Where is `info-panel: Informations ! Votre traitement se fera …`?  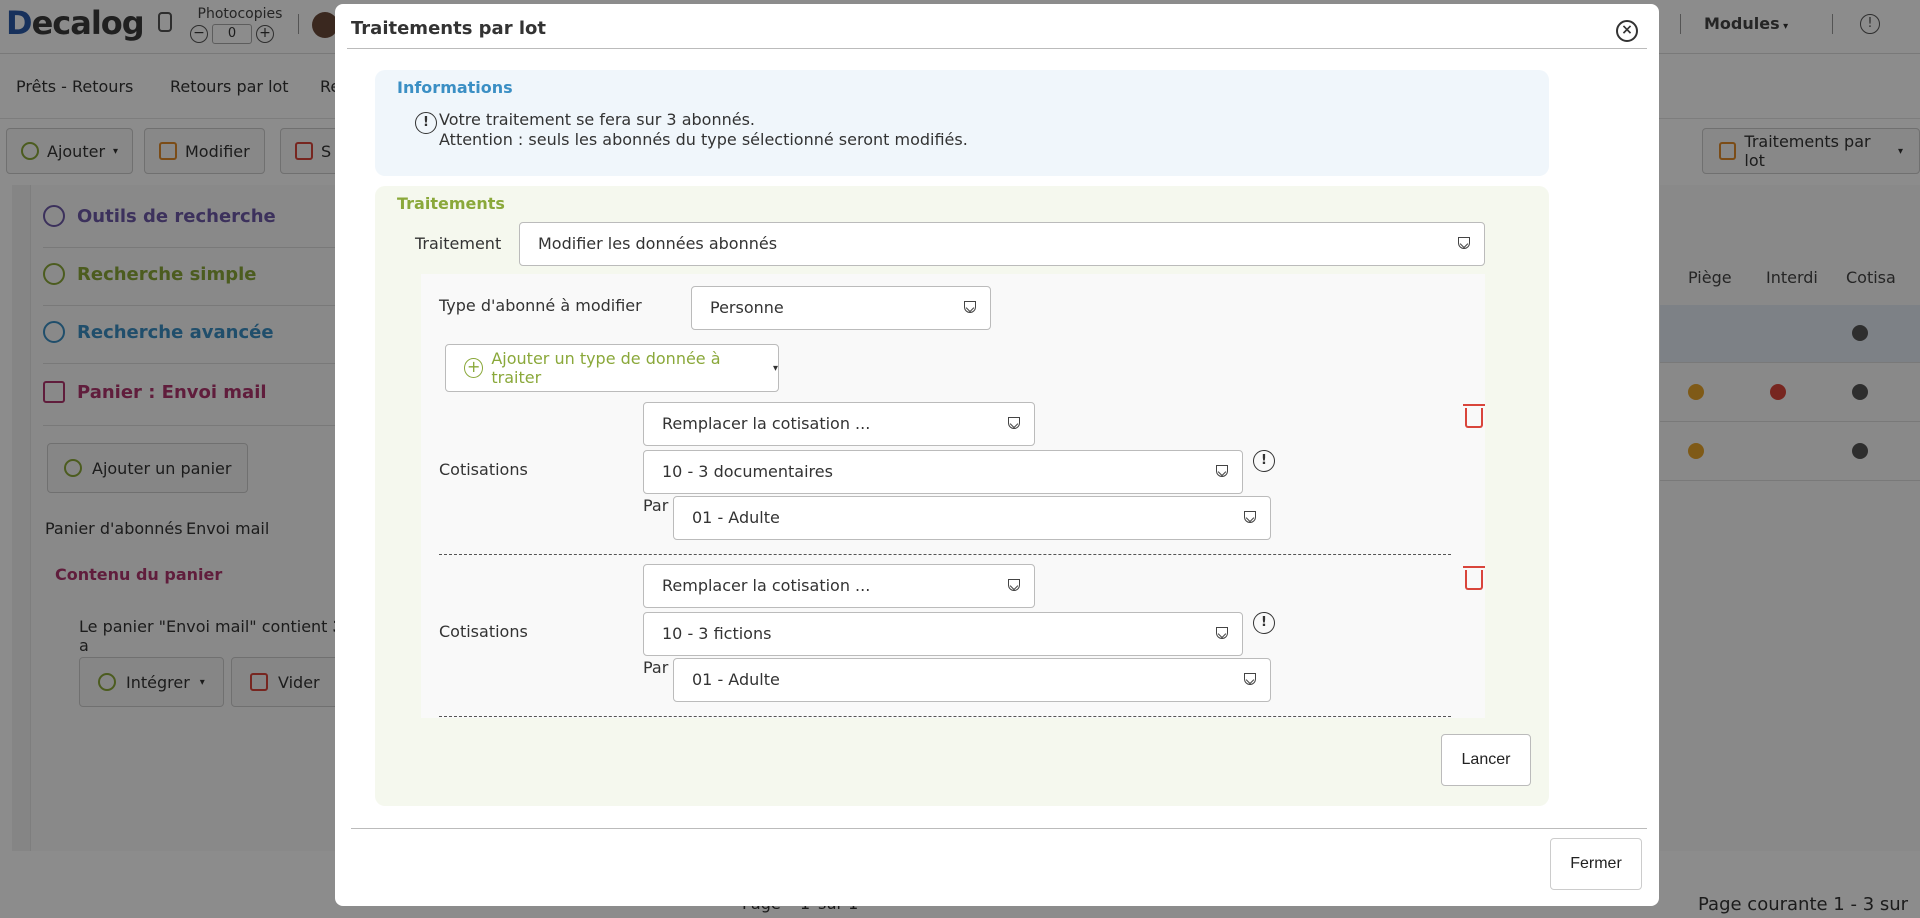
info-panel: Informations ! Votre traitement se fera … is located at coordinates (962, 123).